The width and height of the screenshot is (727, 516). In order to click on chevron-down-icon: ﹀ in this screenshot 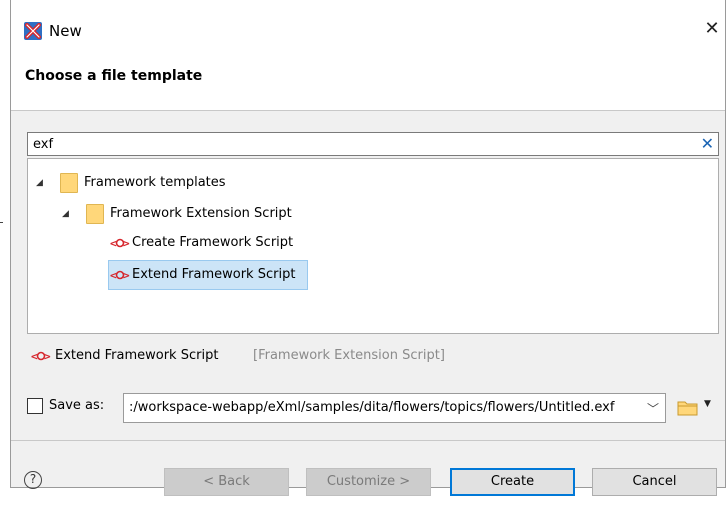, I will do `click(653, 408)`.